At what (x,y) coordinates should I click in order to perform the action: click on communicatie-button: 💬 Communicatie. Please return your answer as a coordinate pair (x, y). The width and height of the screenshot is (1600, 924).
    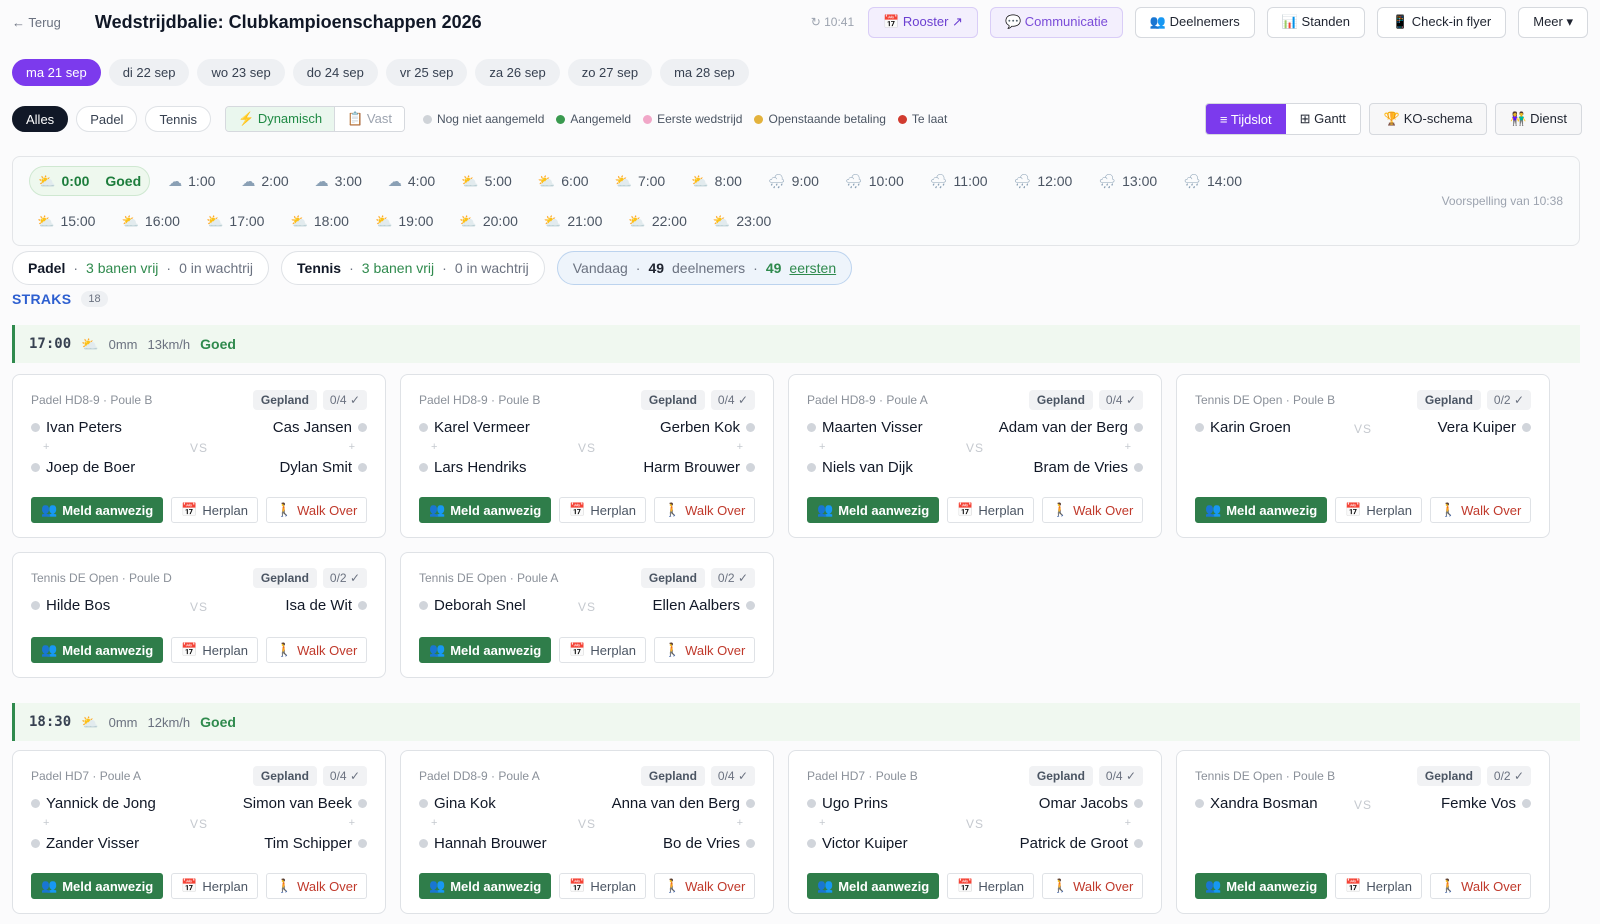
    Looking at the image, I should click on (1056, 22).